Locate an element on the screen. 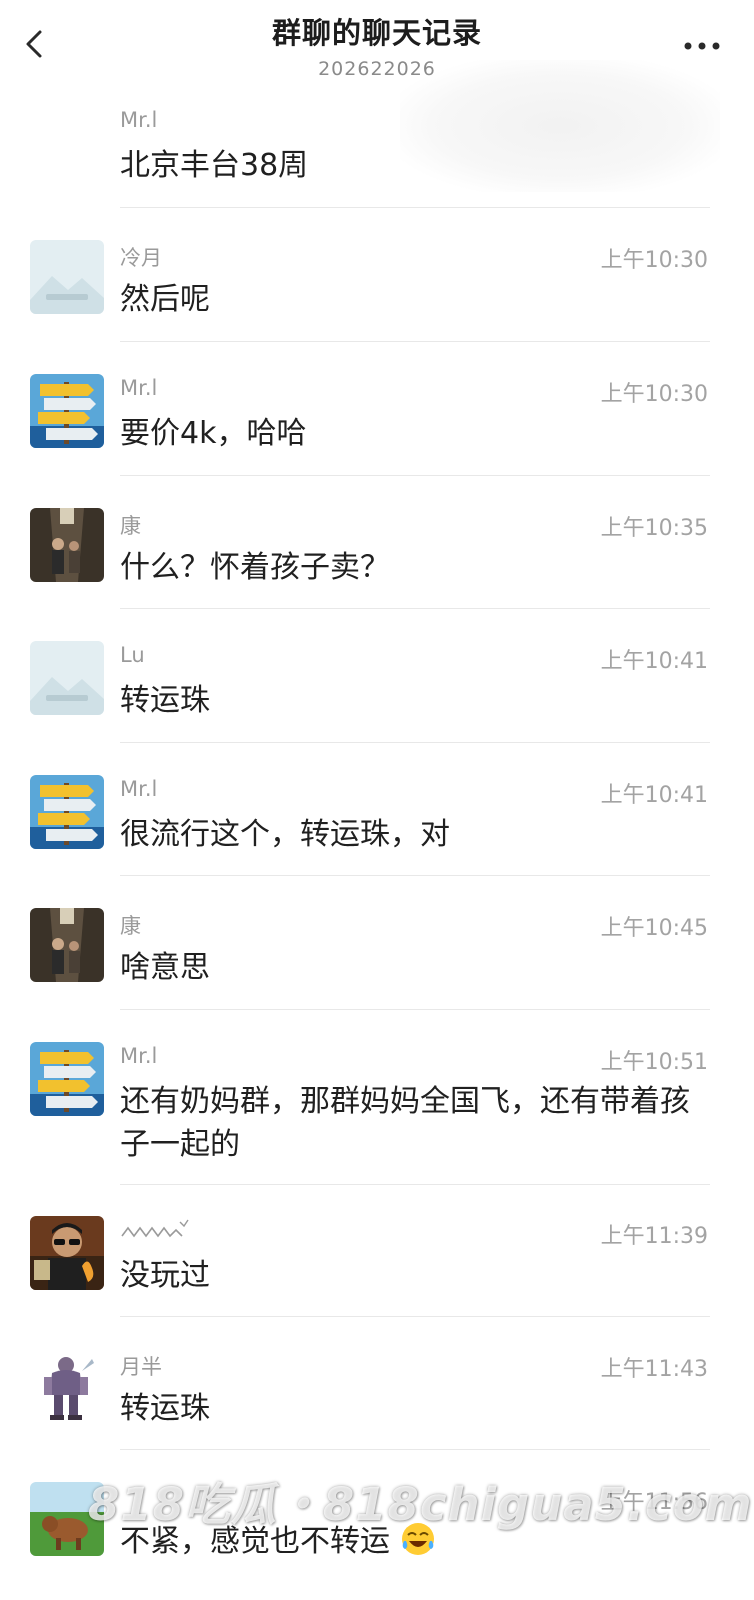 The height and width of the screenshot is (1600, 754). more-dots-icon is located at coordinates (702, 46).